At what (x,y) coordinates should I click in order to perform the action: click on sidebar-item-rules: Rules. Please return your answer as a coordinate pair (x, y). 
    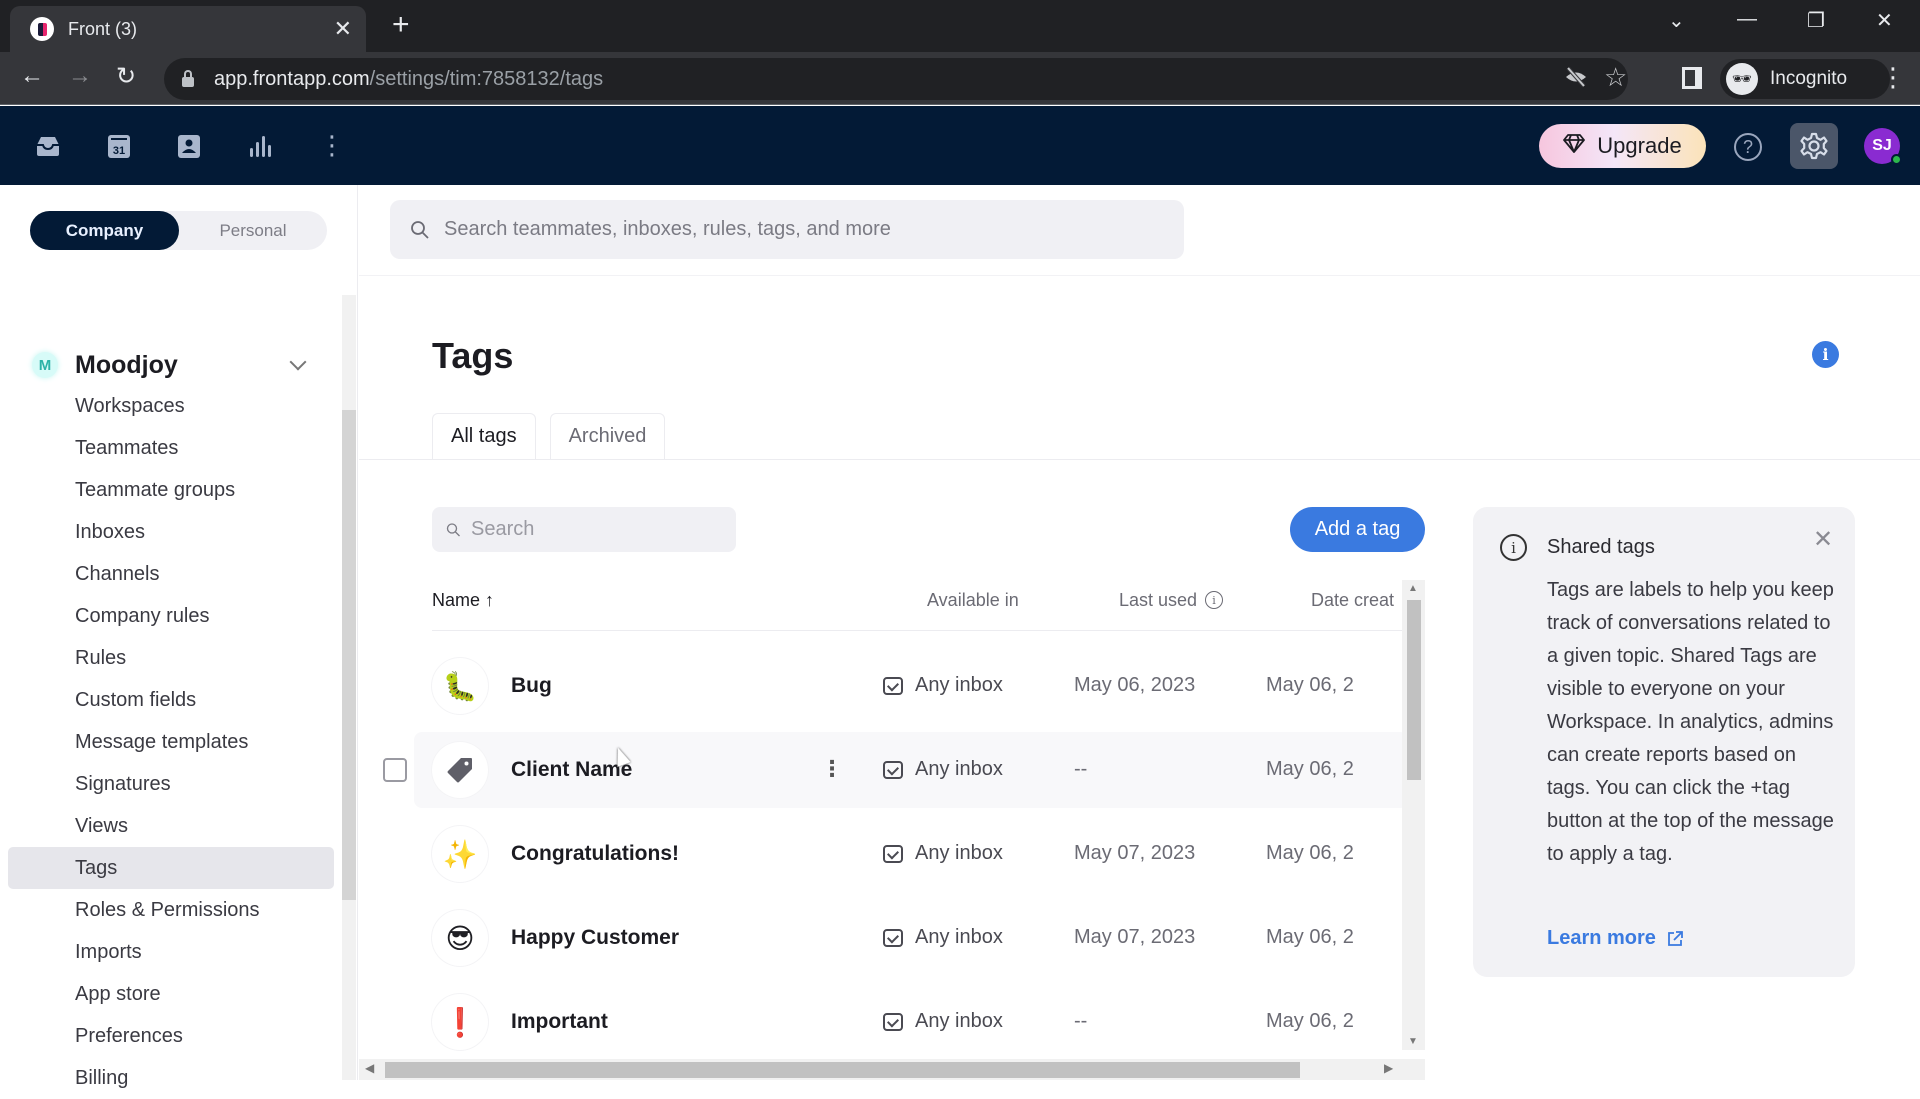
    Looking at the image, I should click on (171, 658).